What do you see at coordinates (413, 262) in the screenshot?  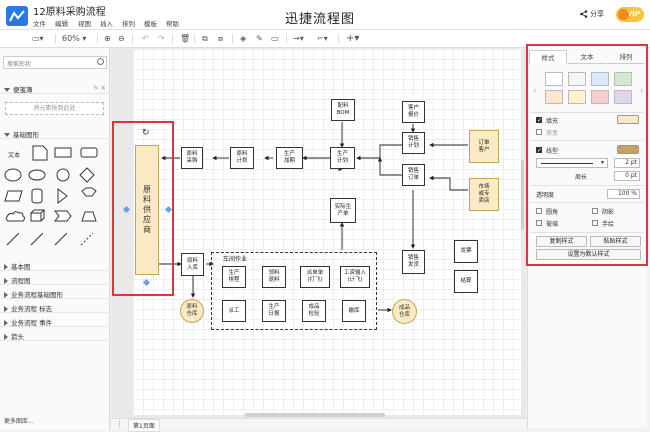 I see `box-sales-ship: 销售 发货` at bounding box center [413, 262].